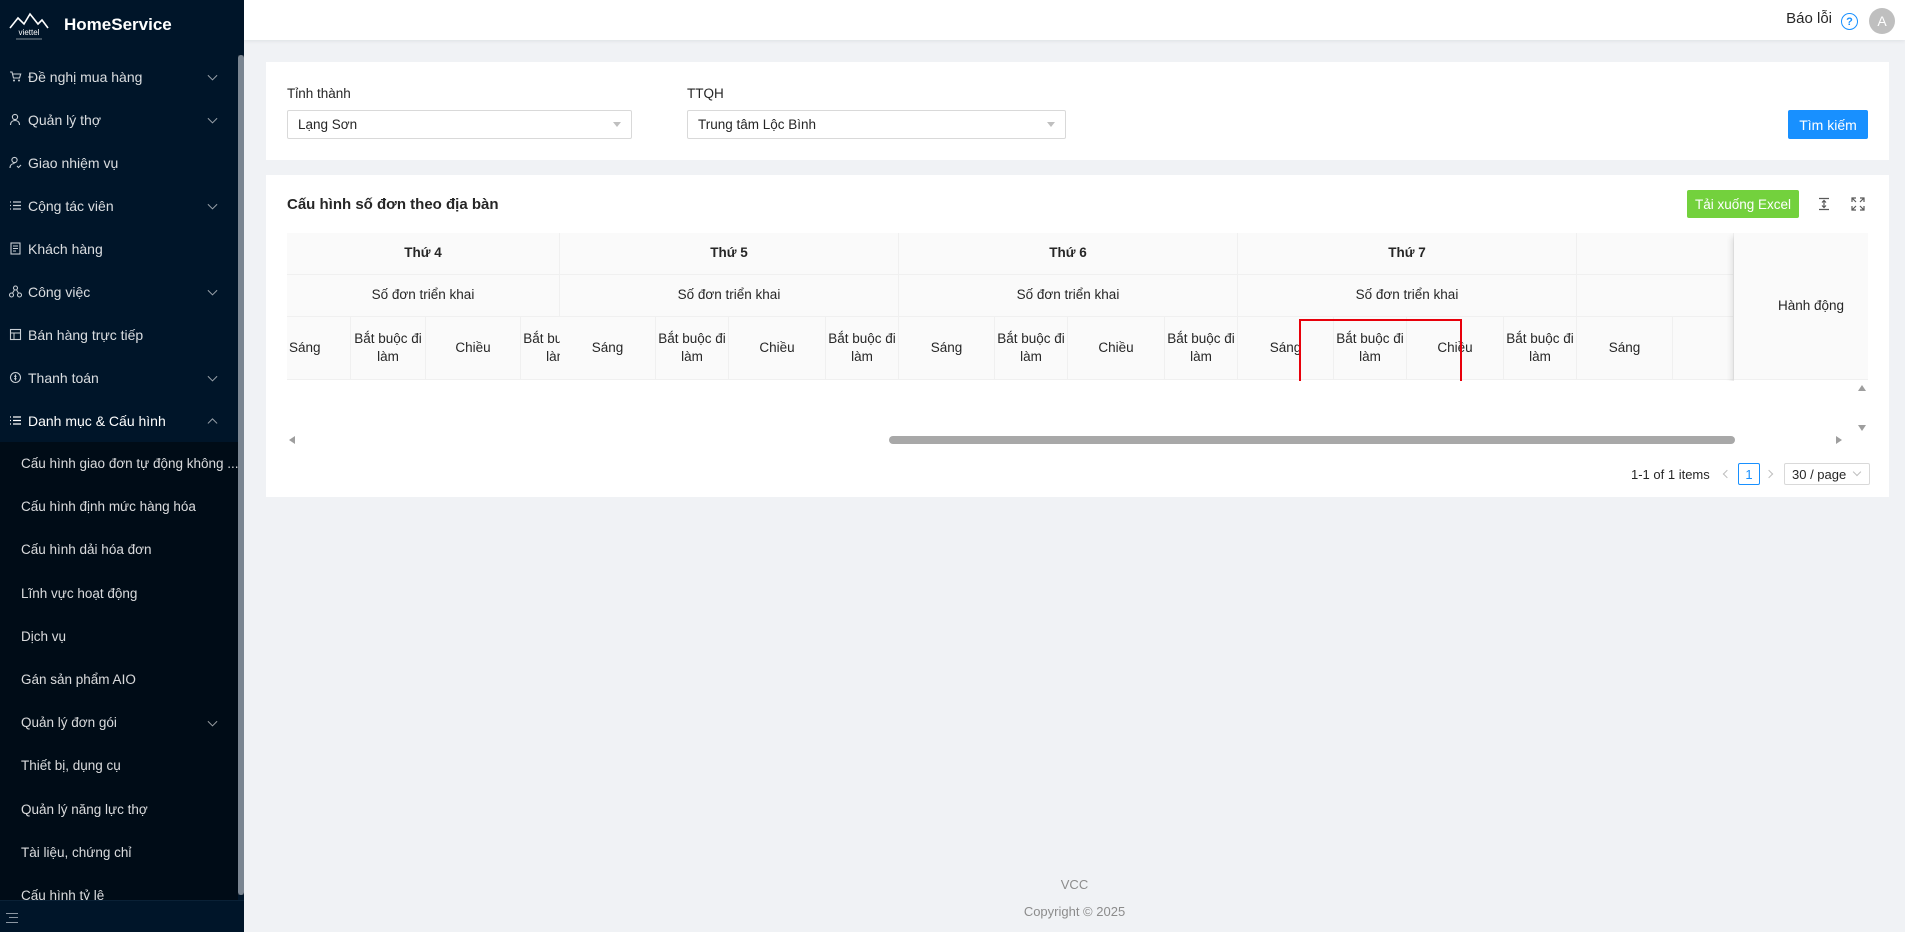 Image resolution: width=1905 pixels, height=932 pixels. What do you see at coordinates (1068, 296) in the screenshot?
I see `group-header: Số đơn triển khai` at bounding box center [1068, 296].